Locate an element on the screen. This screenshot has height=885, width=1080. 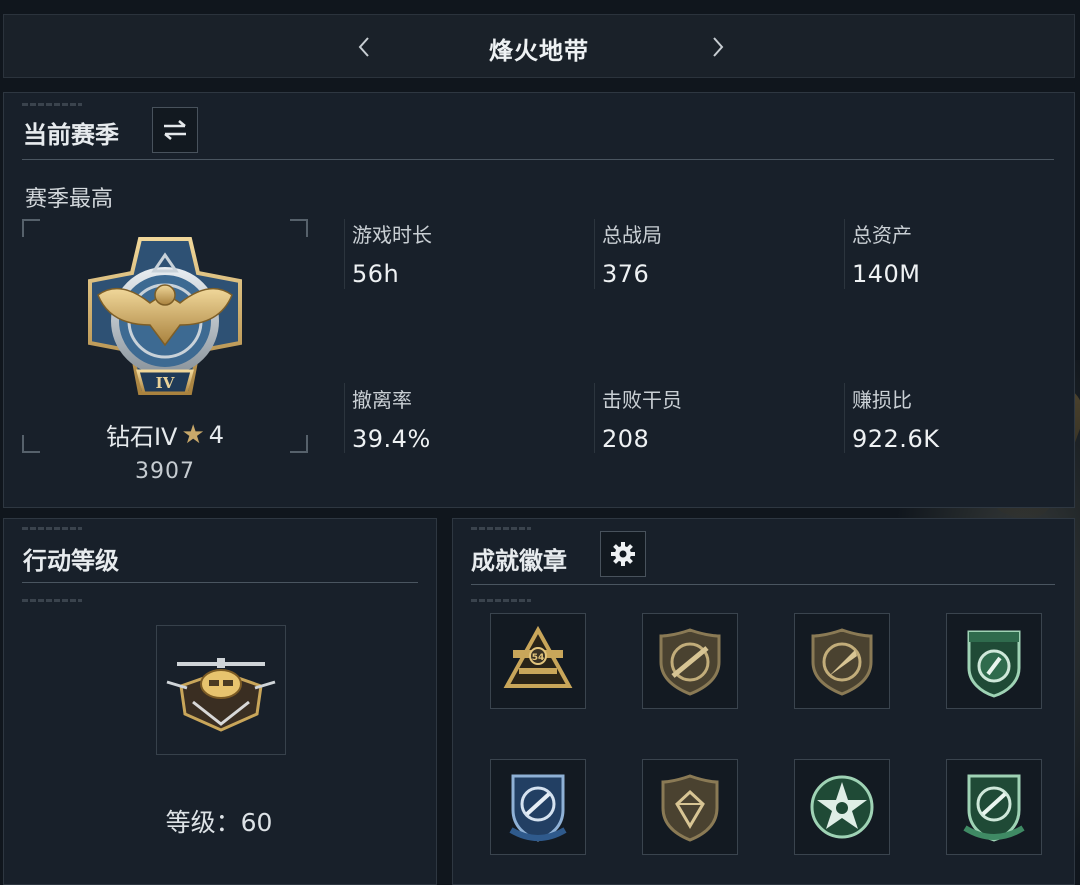
level-badge is located at coordinates (221, 690).